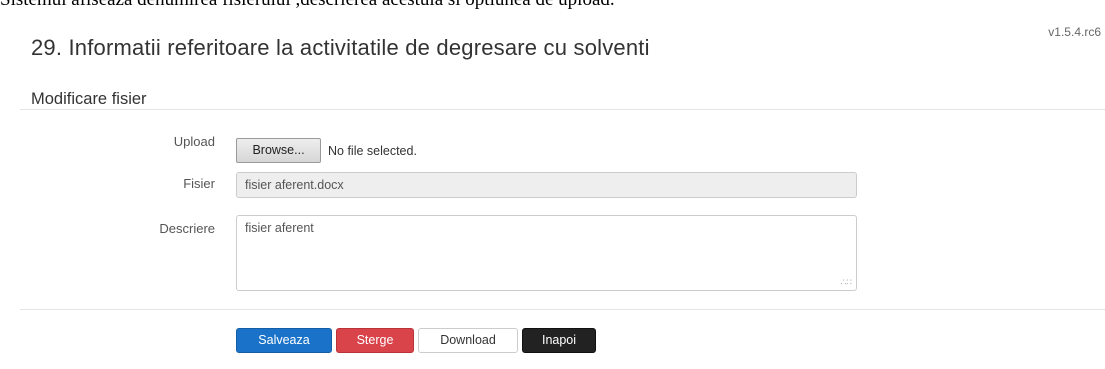 Image resolution: width=1105 pixels, height=369 pixels. I want to click on descriere-label: Descriere, so click(187, 228).